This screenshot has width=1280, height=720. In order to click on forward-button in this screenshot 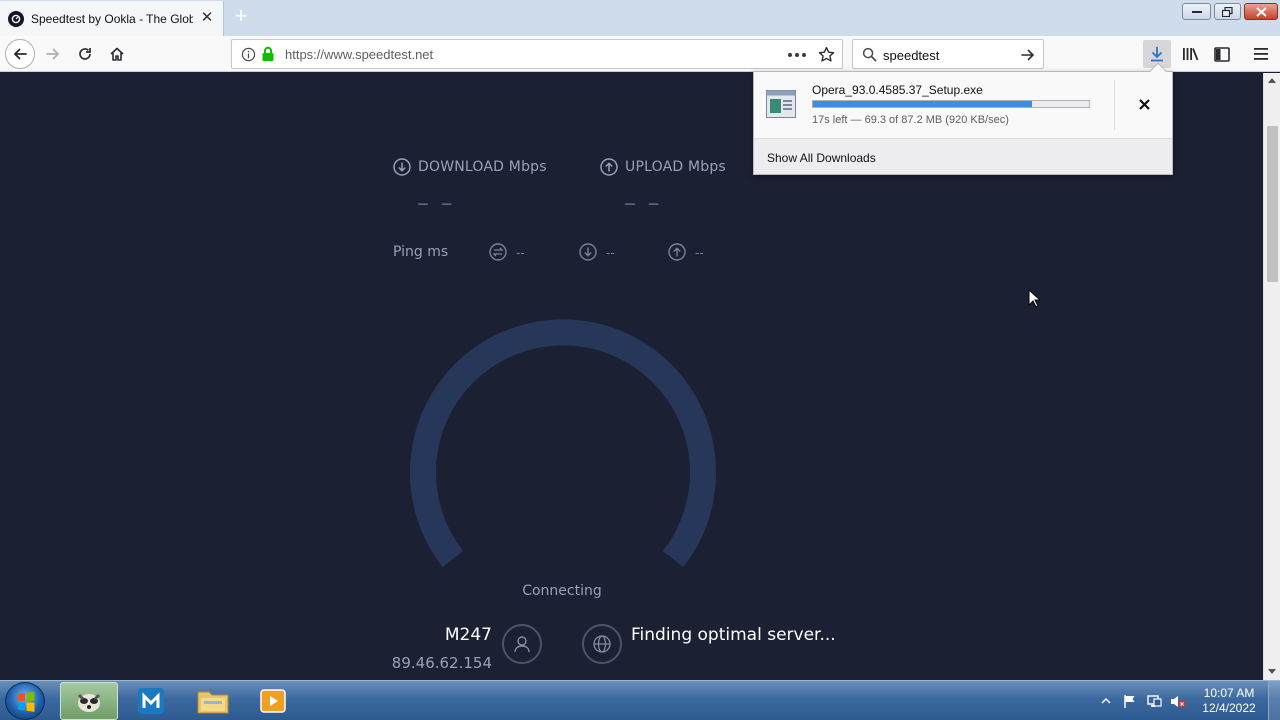, I will do `click(53, 54)`.